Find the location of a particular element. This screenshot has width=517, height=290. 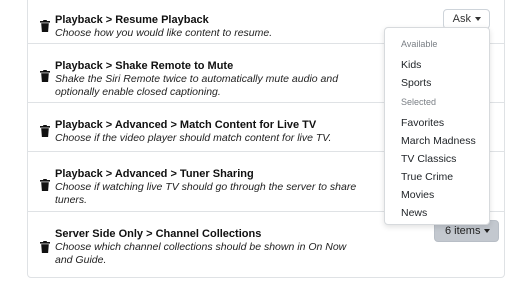

setting-title: Server Side Only > Channel Collections is located at coordinates (158, 234).